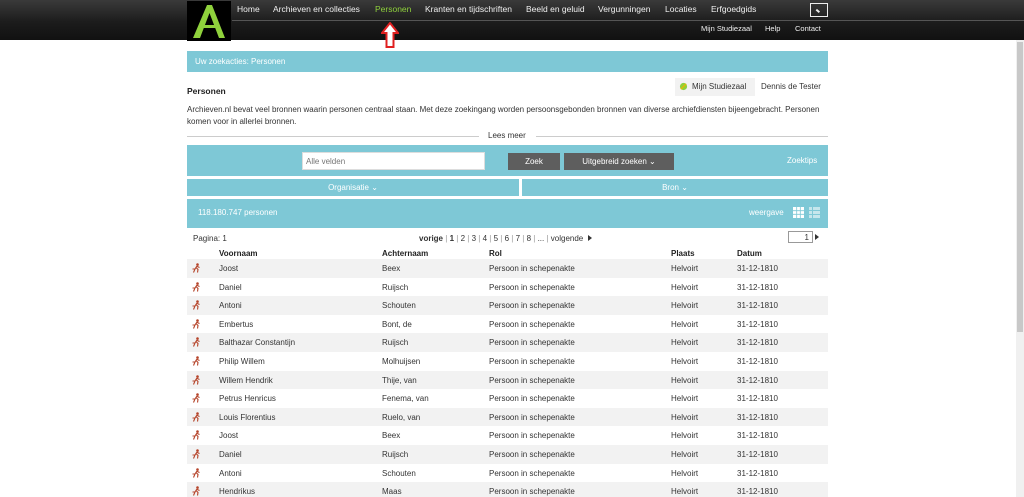  I want to click on page-scrollbar, so click(1020, 268).